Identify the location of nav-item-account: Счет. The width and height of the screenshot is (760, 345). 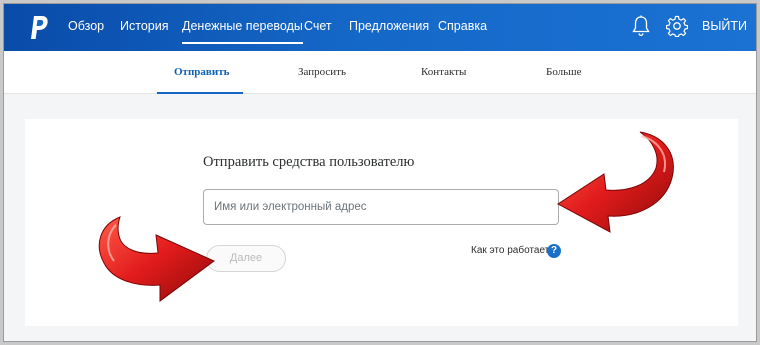
(318, 26).